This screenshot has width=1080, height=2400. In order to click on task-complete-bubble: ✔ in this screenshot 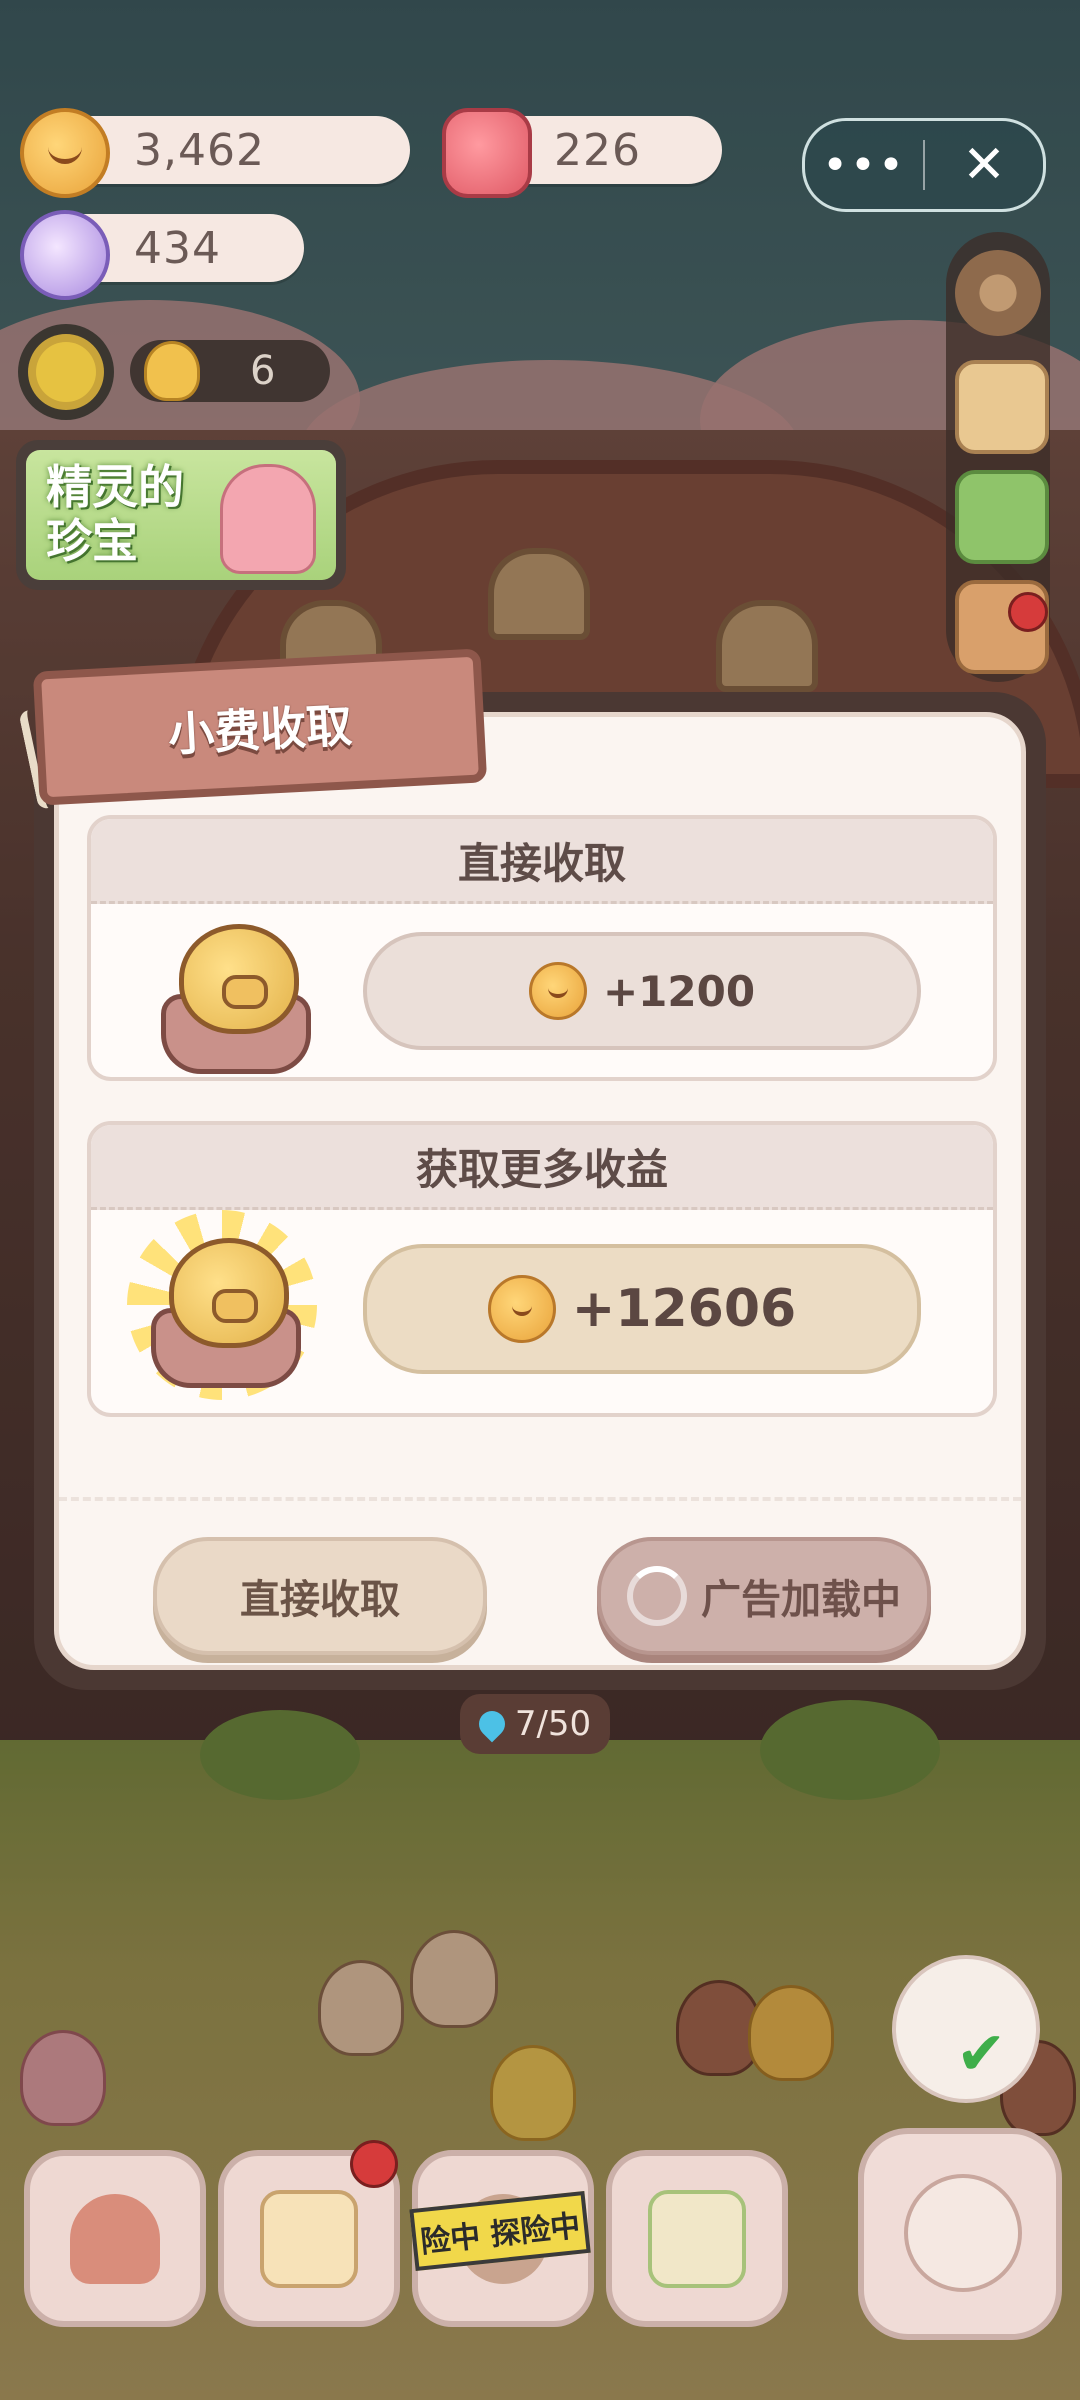, I will do `click(966, 2029)`.